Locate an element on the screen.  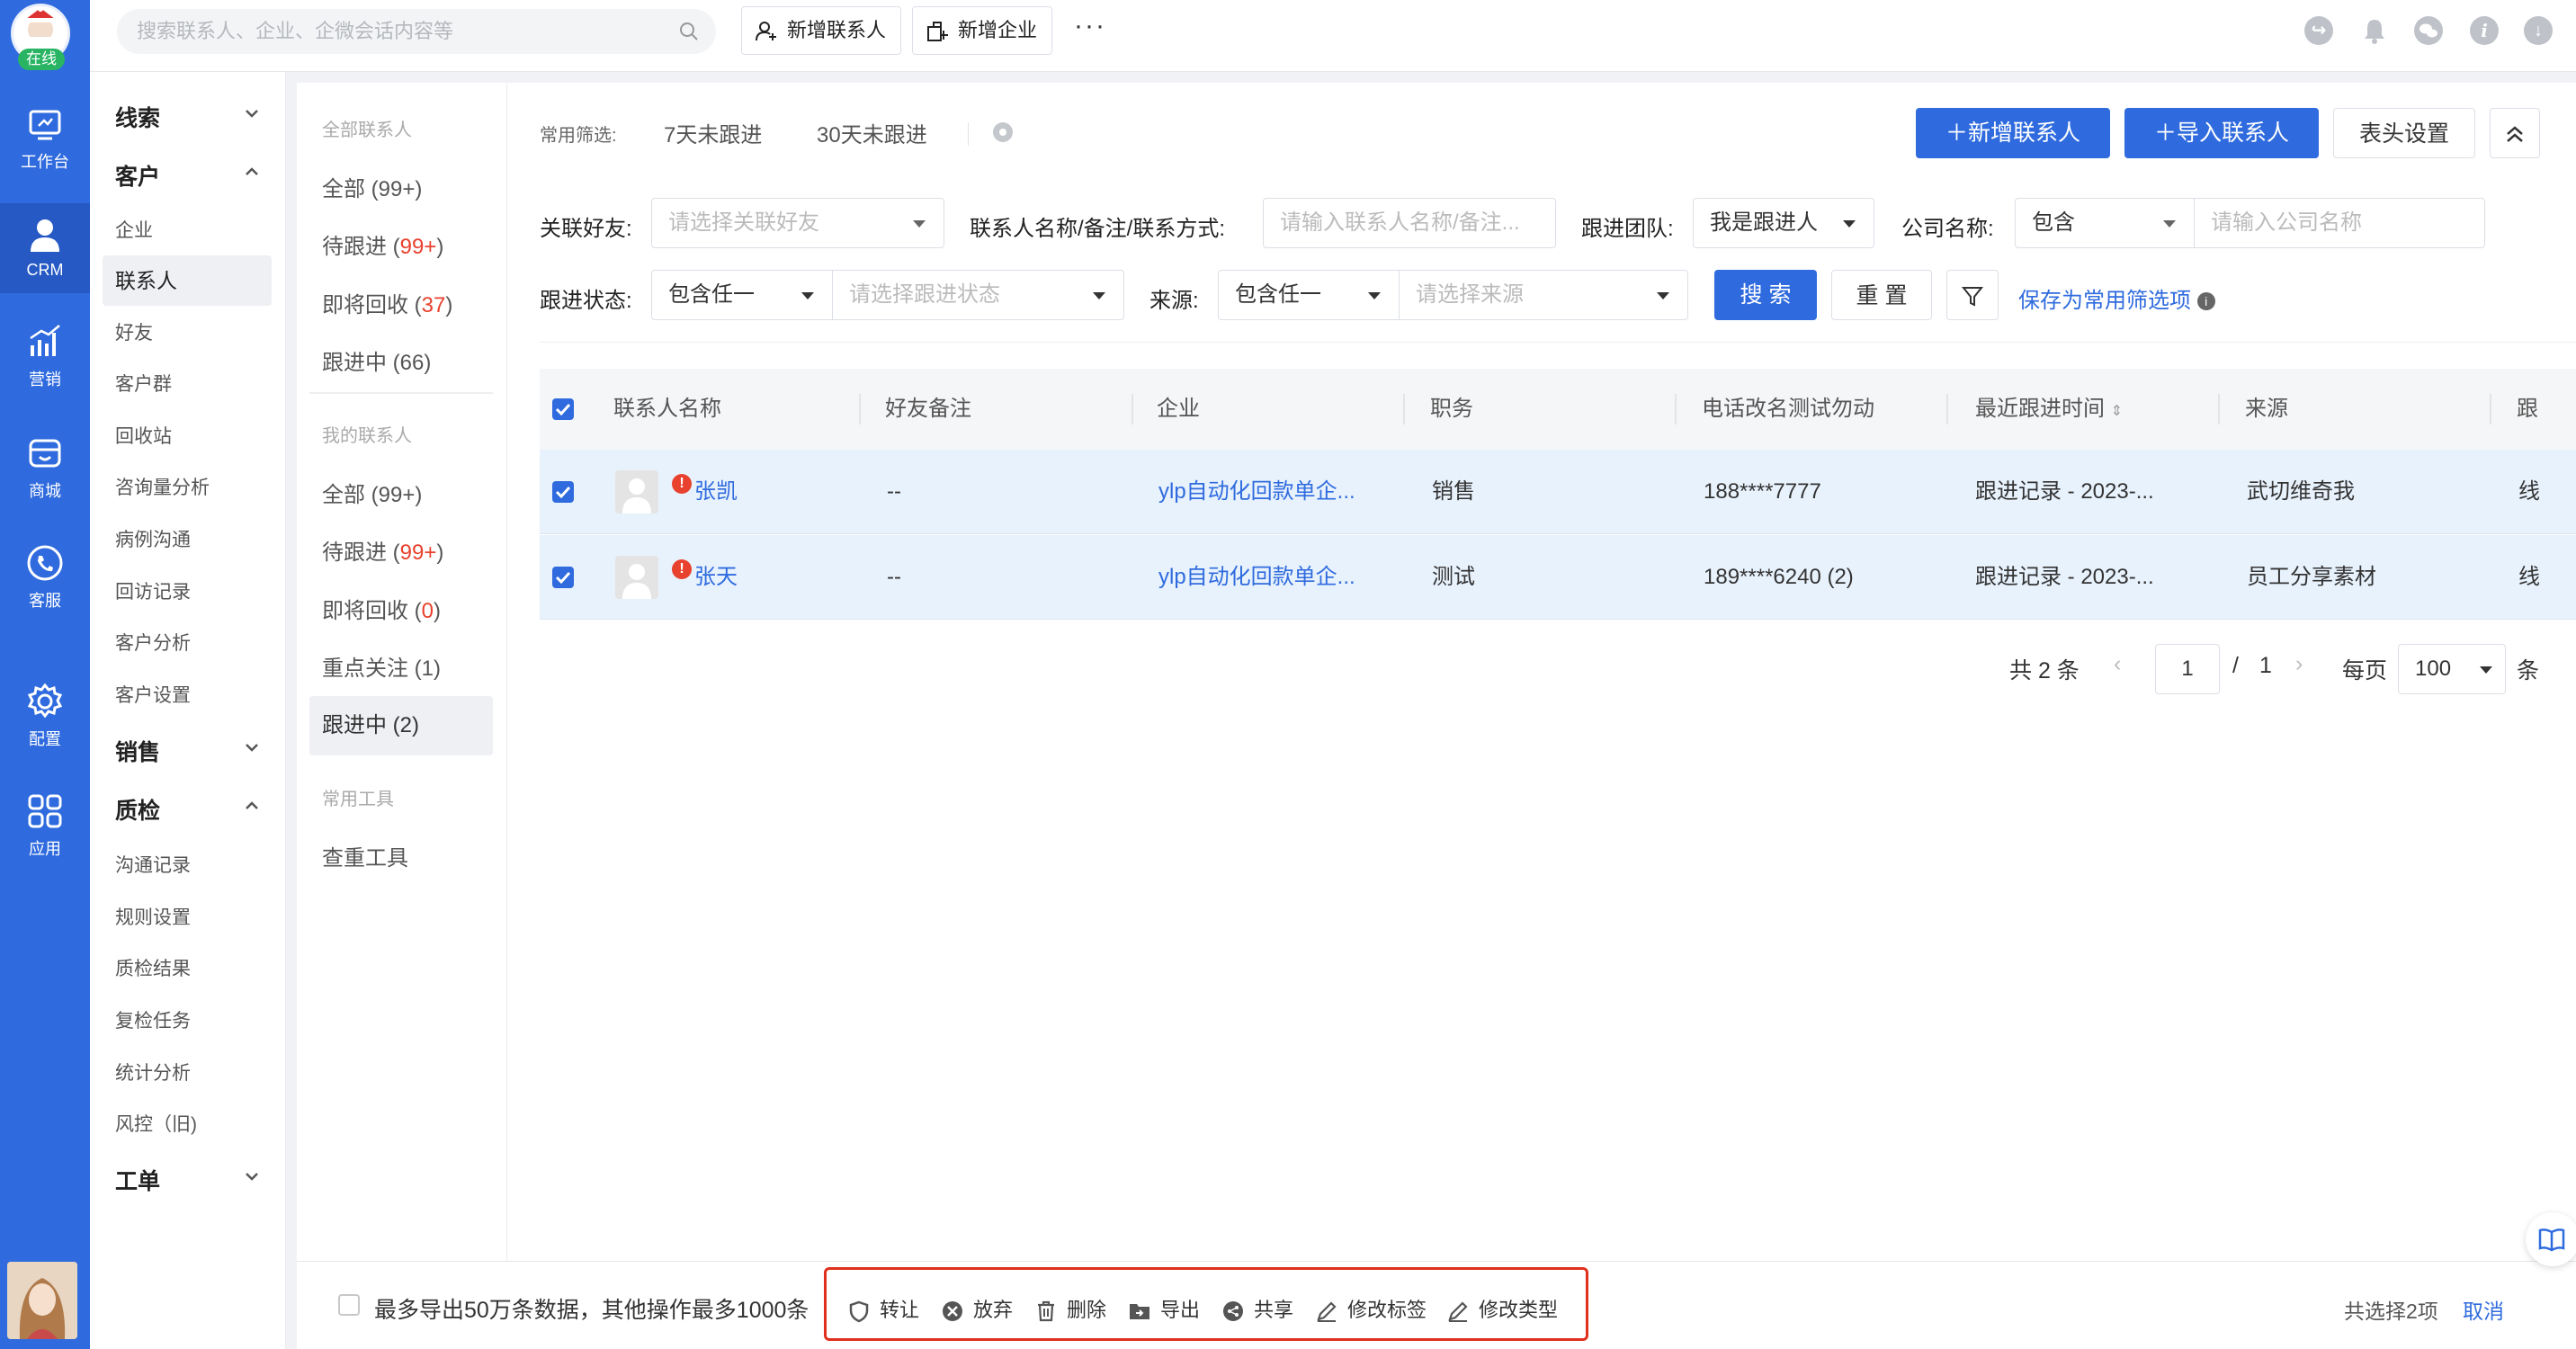
sidebar-item-case-comm: 病例沟通 is located at coordinates (153, 538).